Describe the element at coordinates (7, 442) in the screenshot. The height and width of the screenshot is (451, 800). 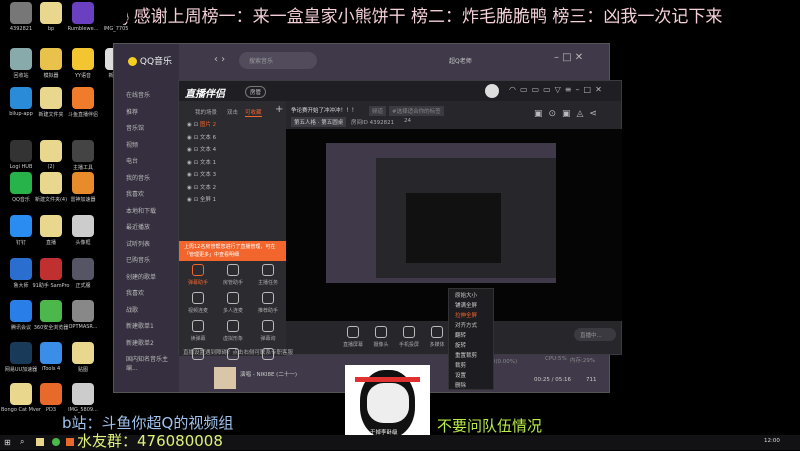
I see `start-icon: ⊞` at that location.